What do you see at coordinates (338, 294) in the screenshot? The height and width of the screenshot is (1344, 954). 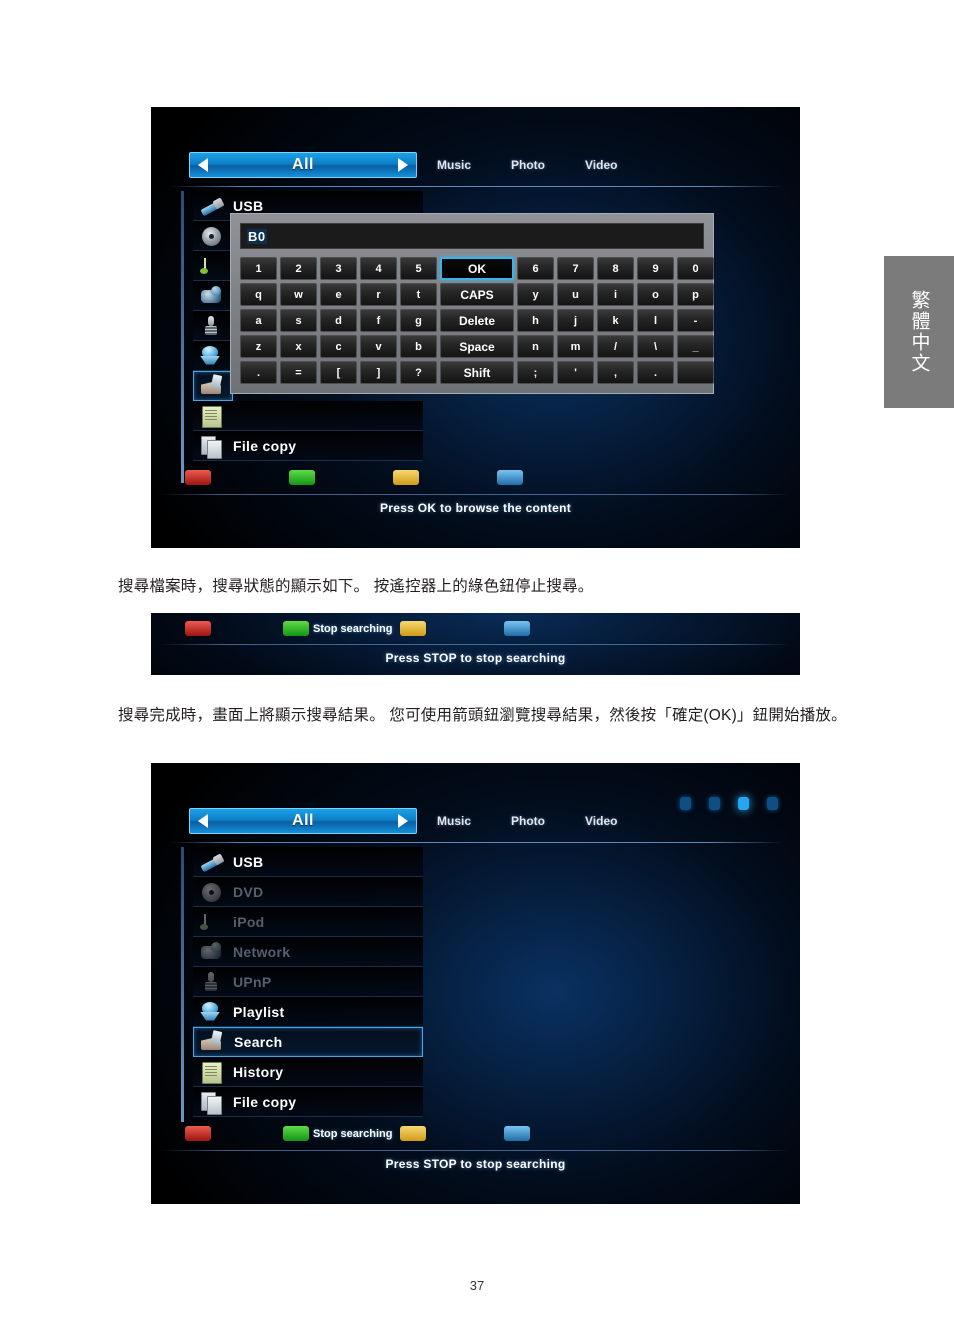 I see `key-e: e` at bounding box center [338, 294].